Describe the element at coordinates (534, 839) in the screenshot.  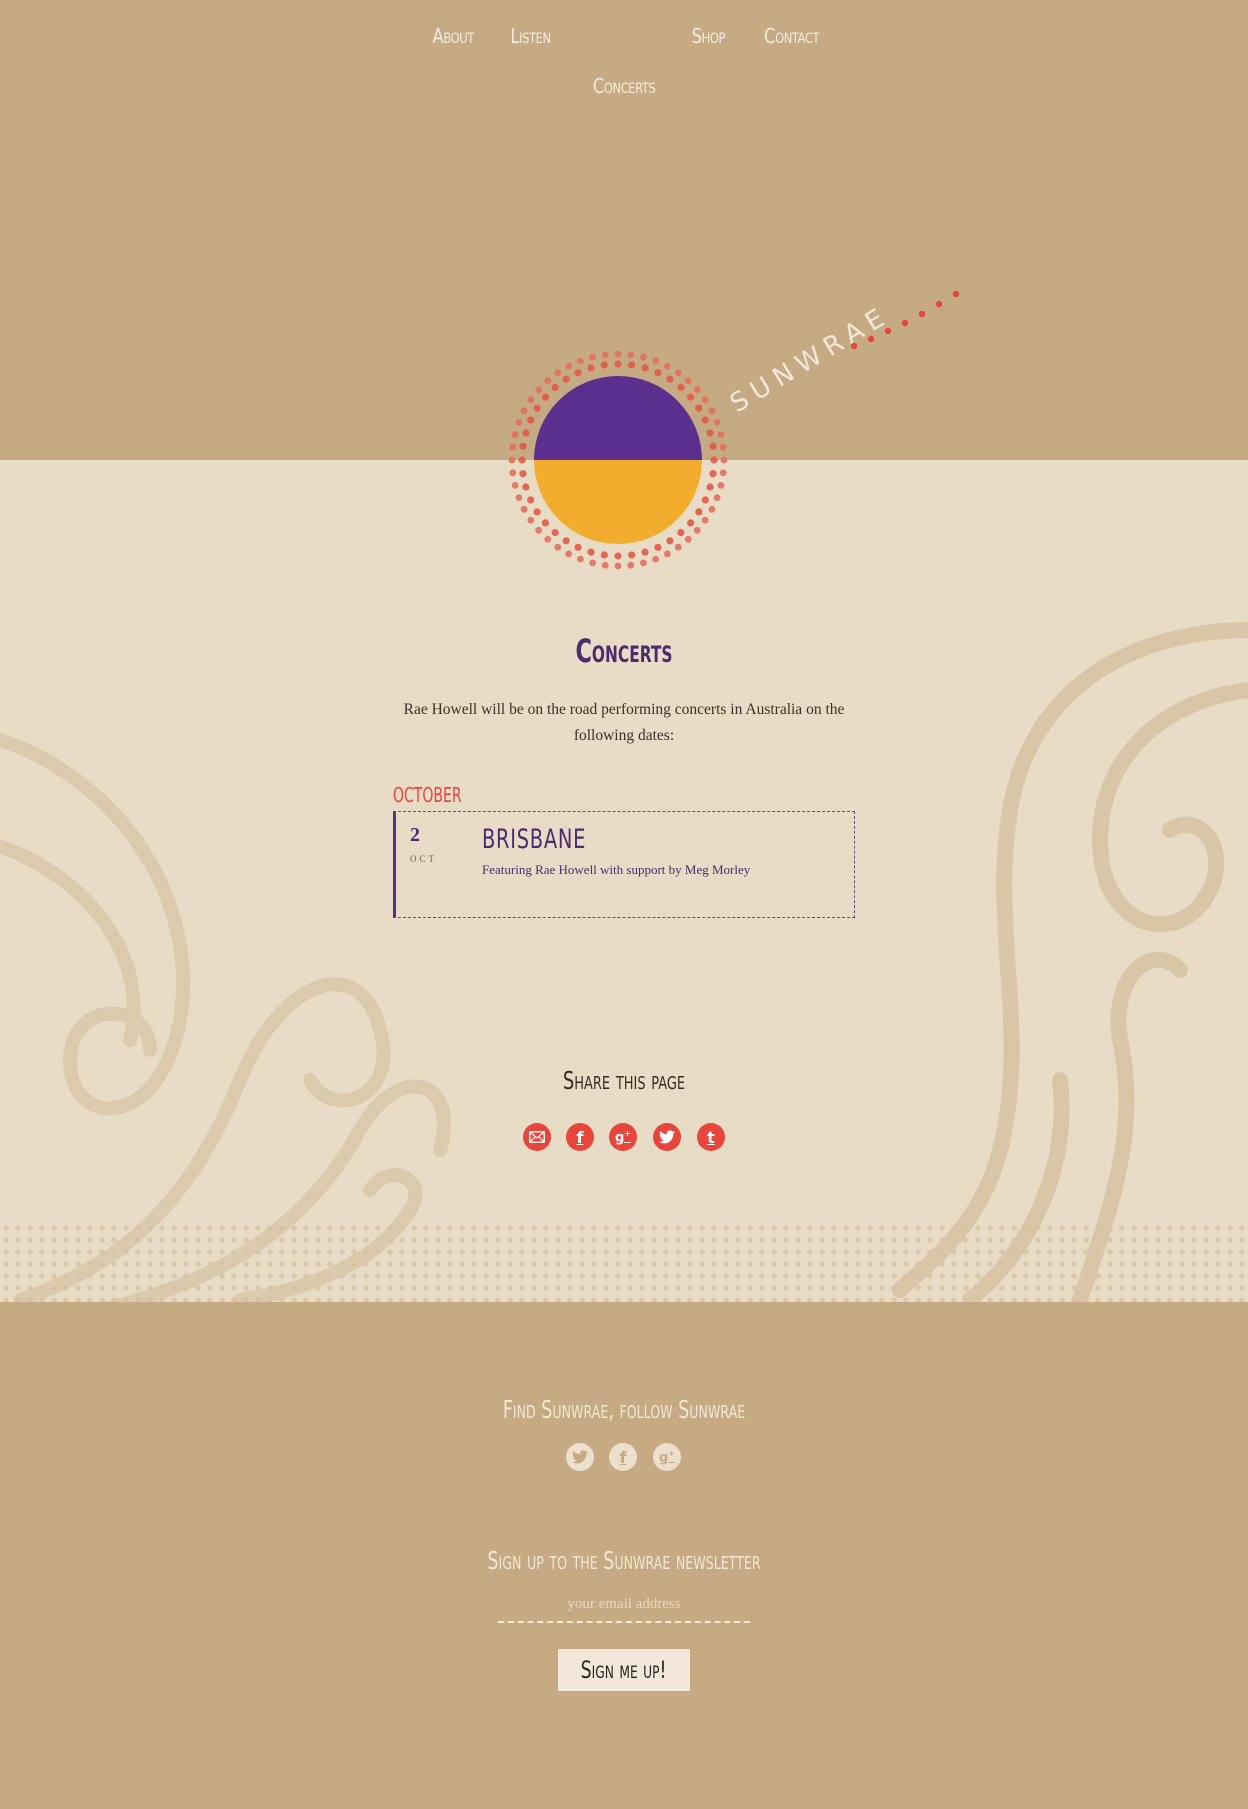
I see `event-city: BRISBANE` at that location.